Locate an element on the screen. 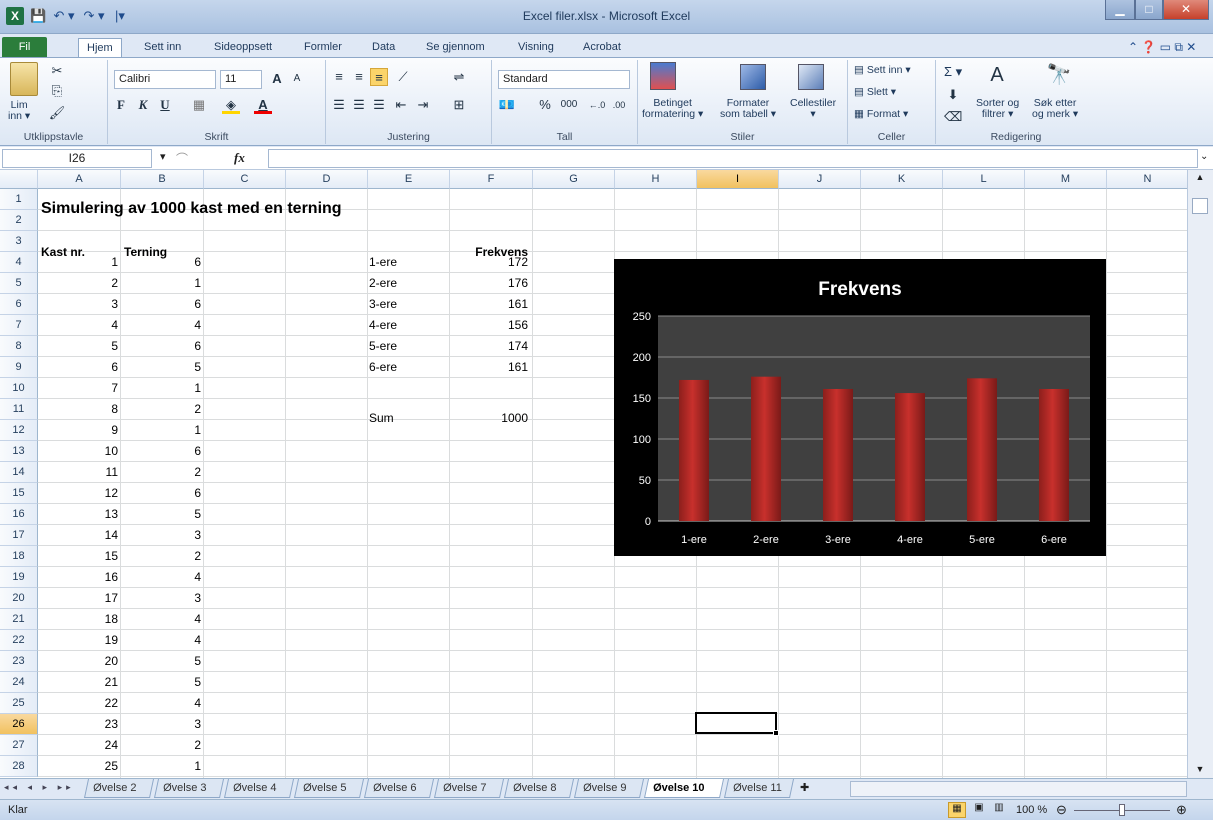 The height and width of the screenshot is (820, 1213). cell-styles-button: Cellestiler ▾ is located at coordinates (813, 109).